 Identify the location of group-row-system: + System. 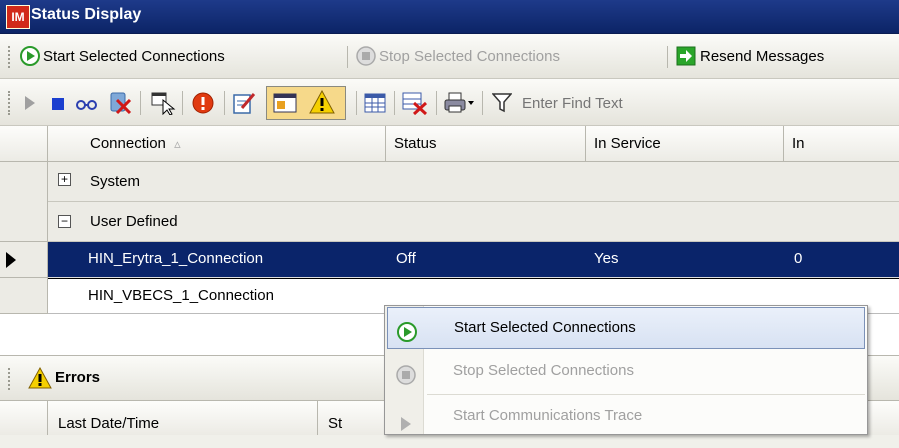
(473, 182).